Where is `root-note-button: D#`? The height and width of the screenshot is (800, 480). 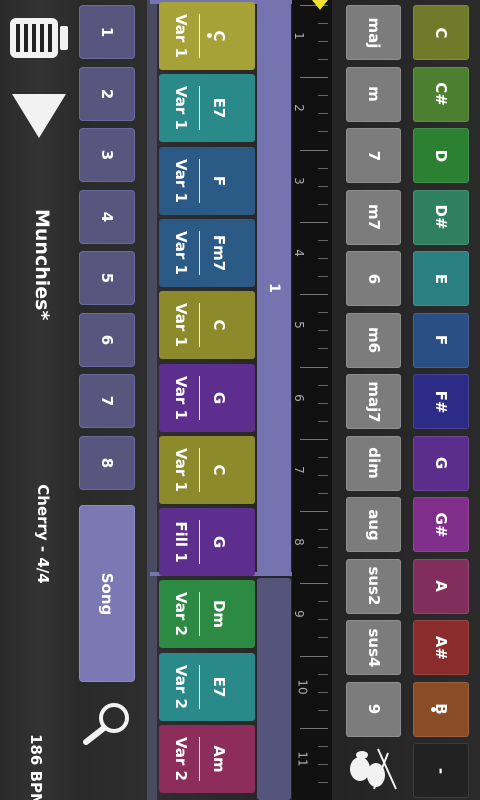 root-note-button: D# is located at coordinates (441, 217).